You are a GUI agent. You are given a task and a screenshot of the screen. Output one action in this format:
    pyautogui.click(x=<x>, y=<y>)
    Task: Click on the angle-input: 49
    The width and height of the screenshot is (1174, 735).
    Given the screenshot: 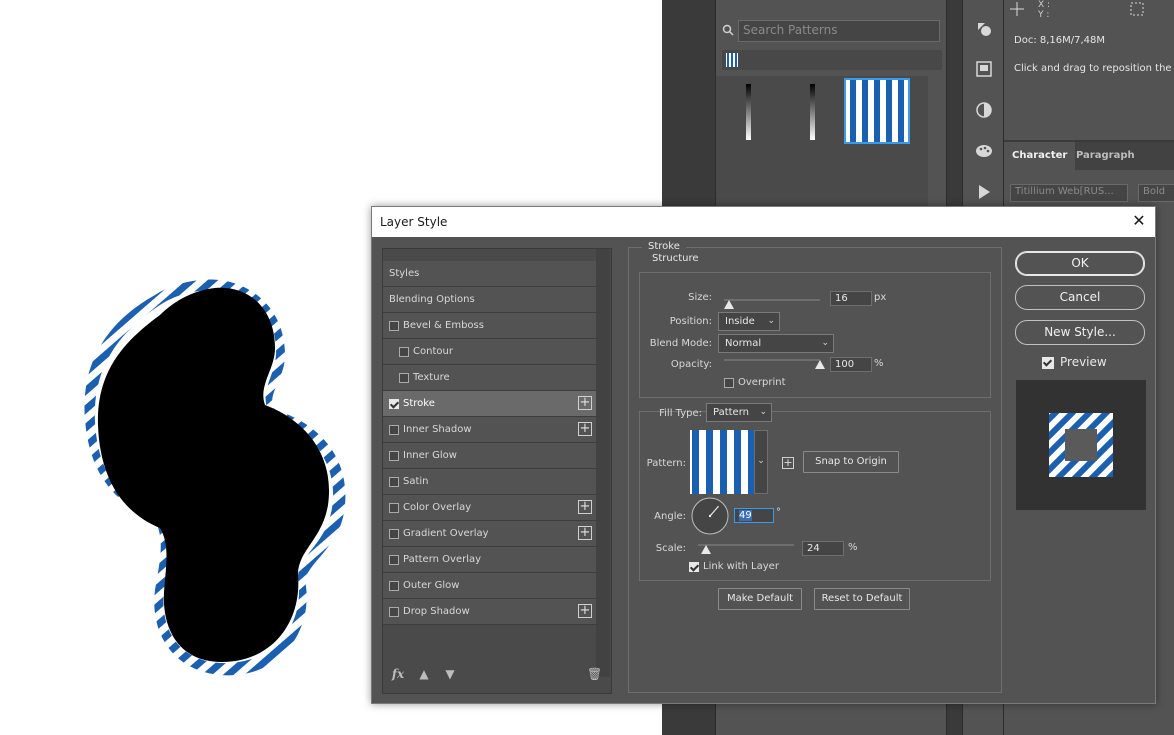 What is the action you would take?
    pyautogui.click(x=754, y=515)
    